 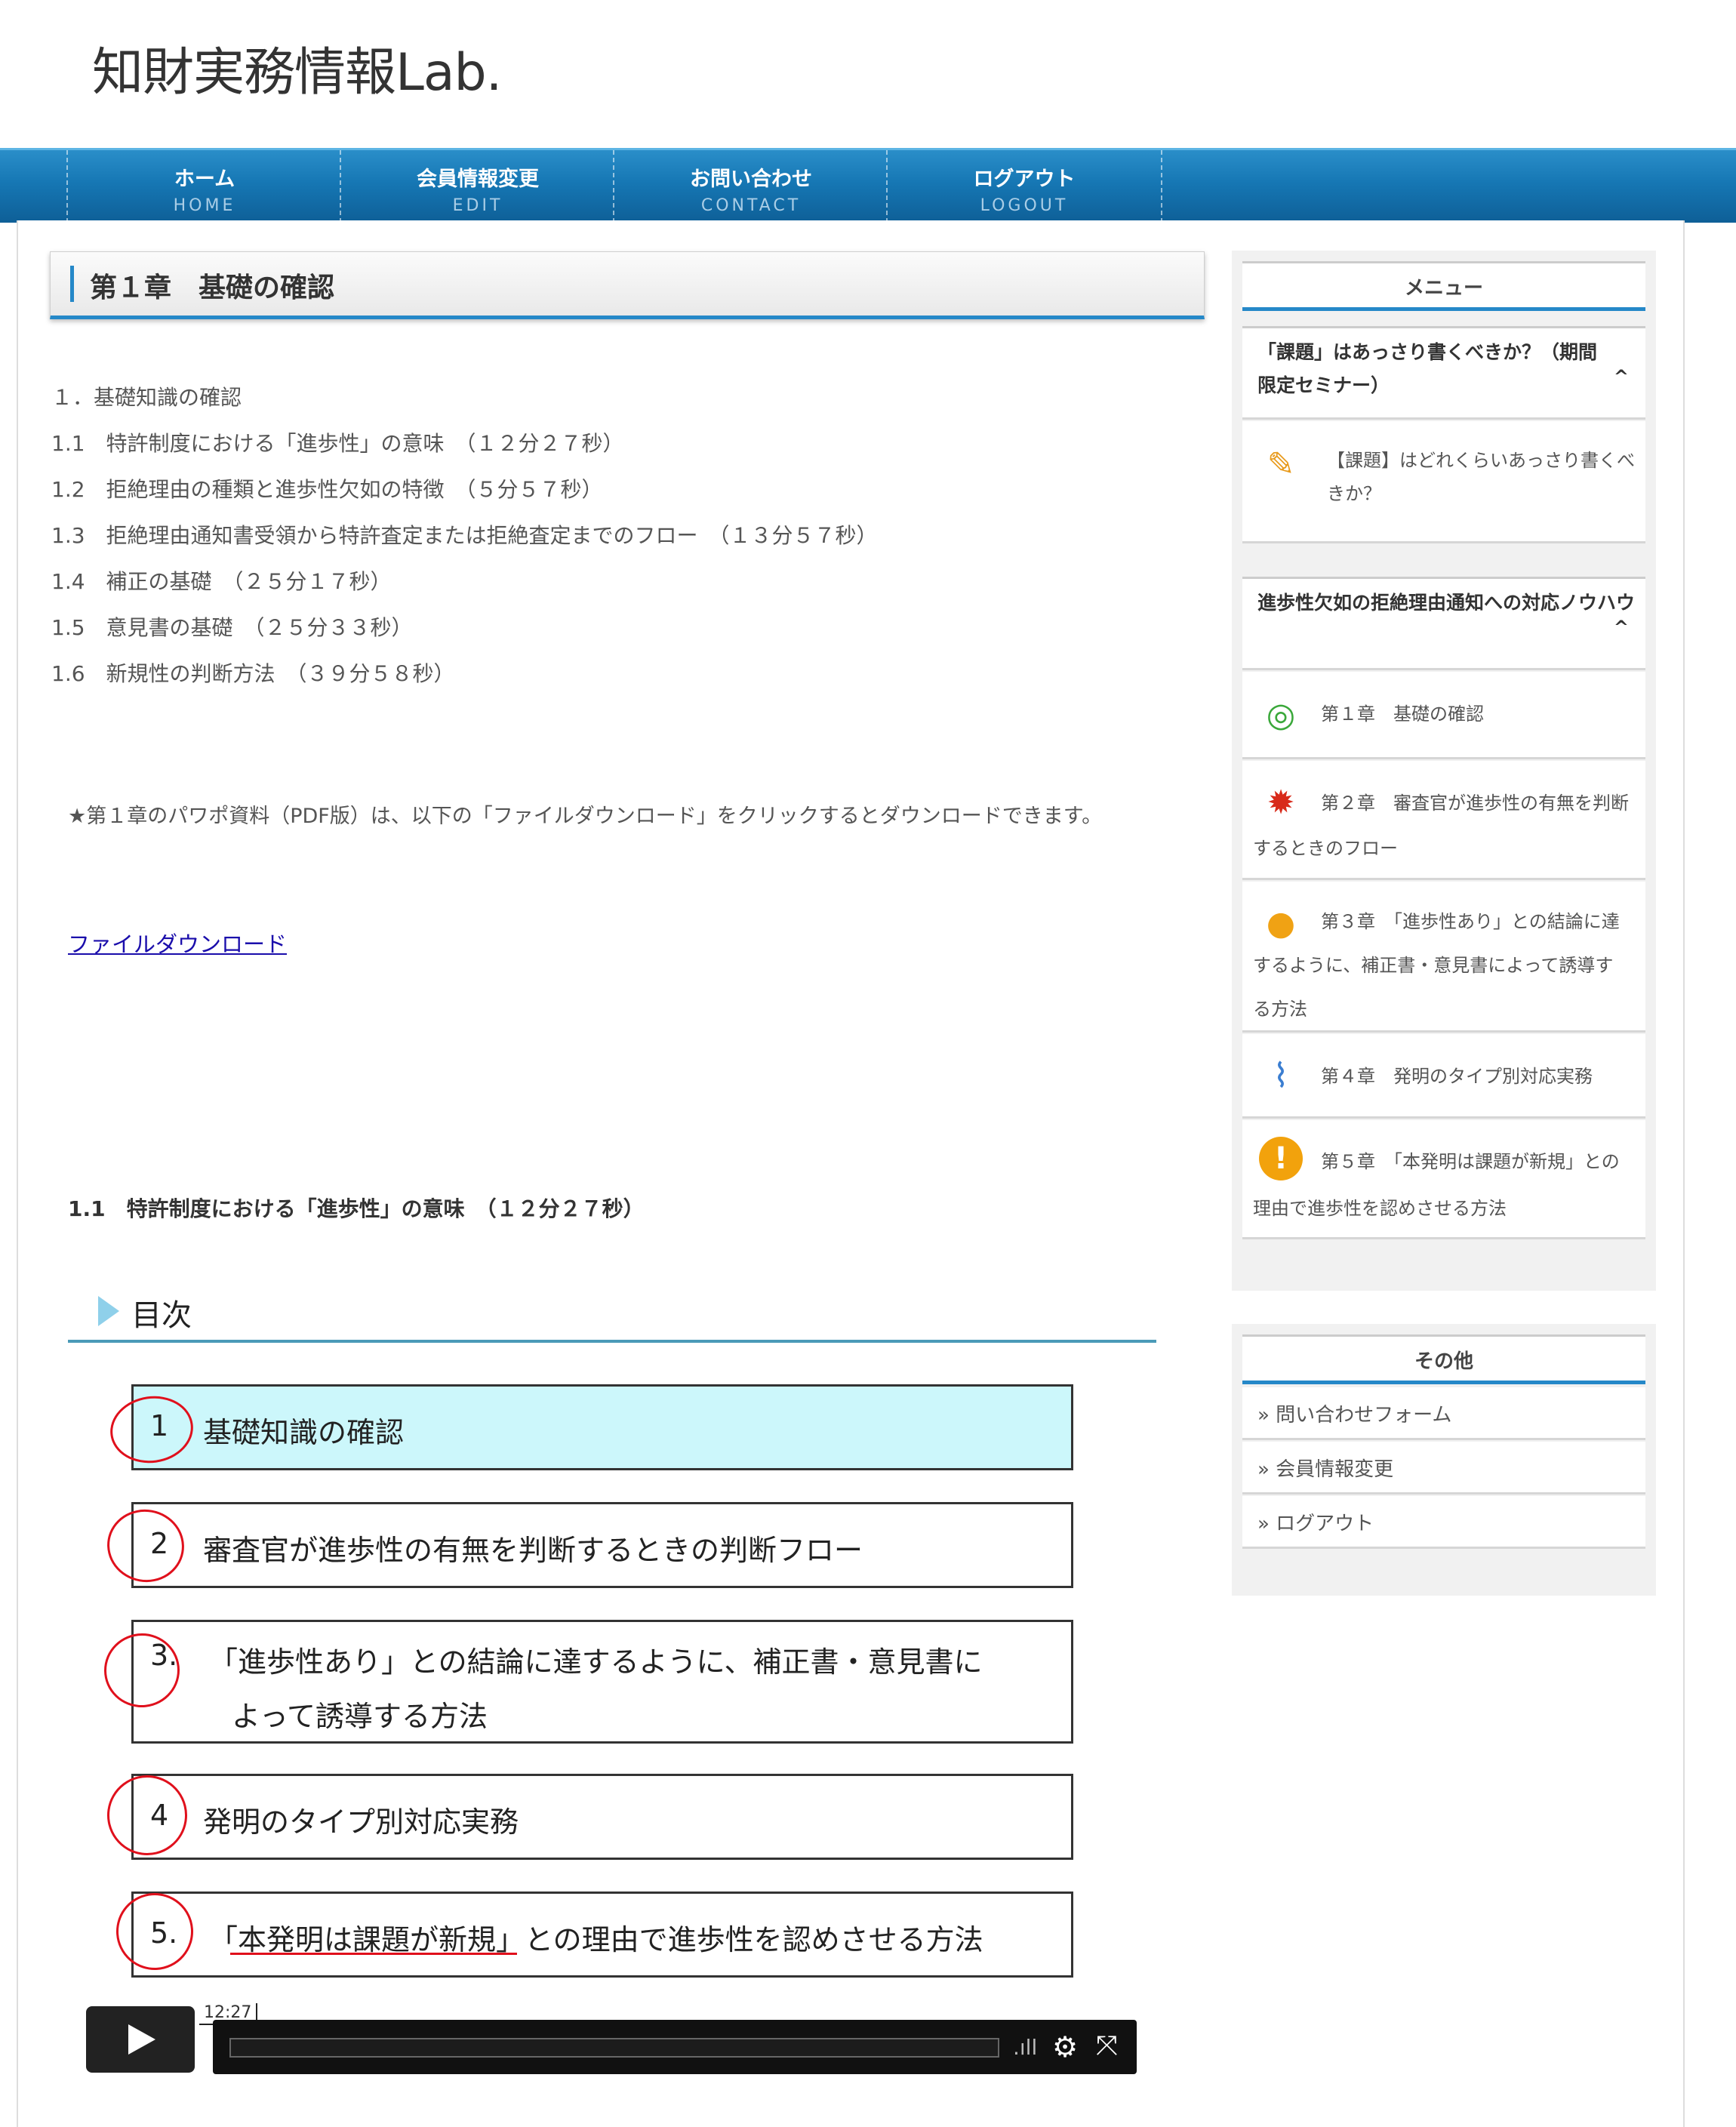 What do you see at coordinates (212, 287) in the screenshot?
I see `chapter-title: 第１章 基礎の確認` at bounding box center [212, 287].